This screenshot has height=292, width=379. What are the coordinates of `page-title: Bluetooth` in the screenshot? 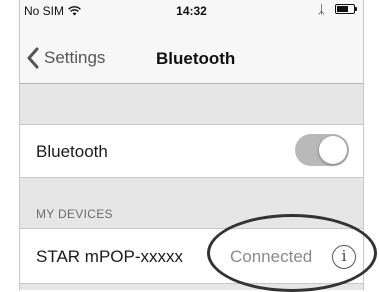 It's located at (196, 58).